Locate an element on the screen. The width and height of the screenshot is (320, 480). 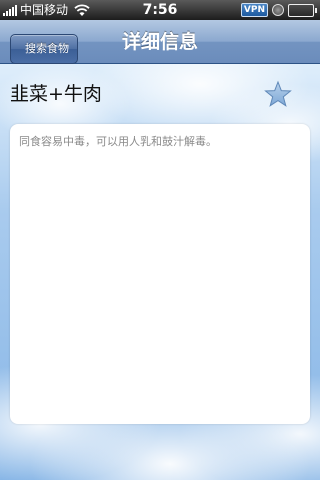
status-right: VPN is located at coordinates (278, 10).